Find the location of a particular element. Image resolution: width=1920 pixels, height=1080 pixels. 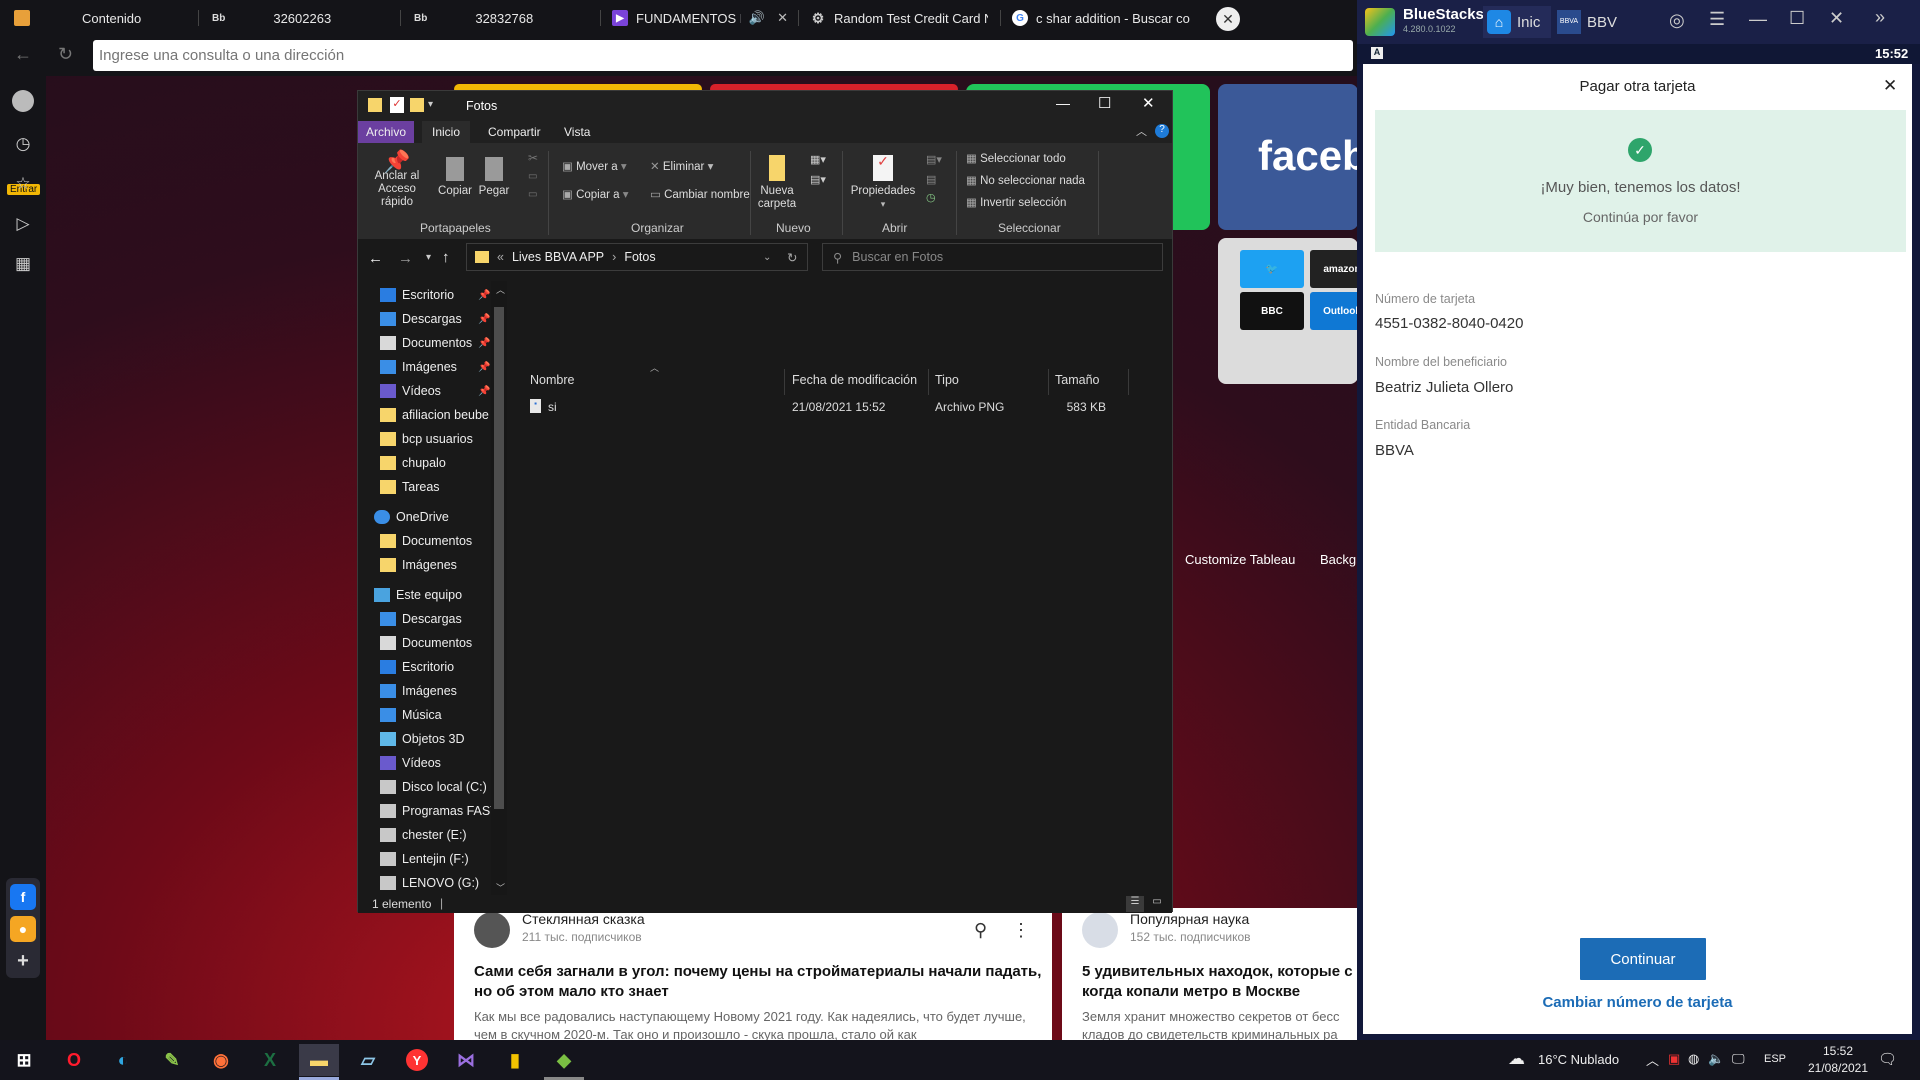

tree-item: Imágenes 📌 is located at coordinates (428, 367).